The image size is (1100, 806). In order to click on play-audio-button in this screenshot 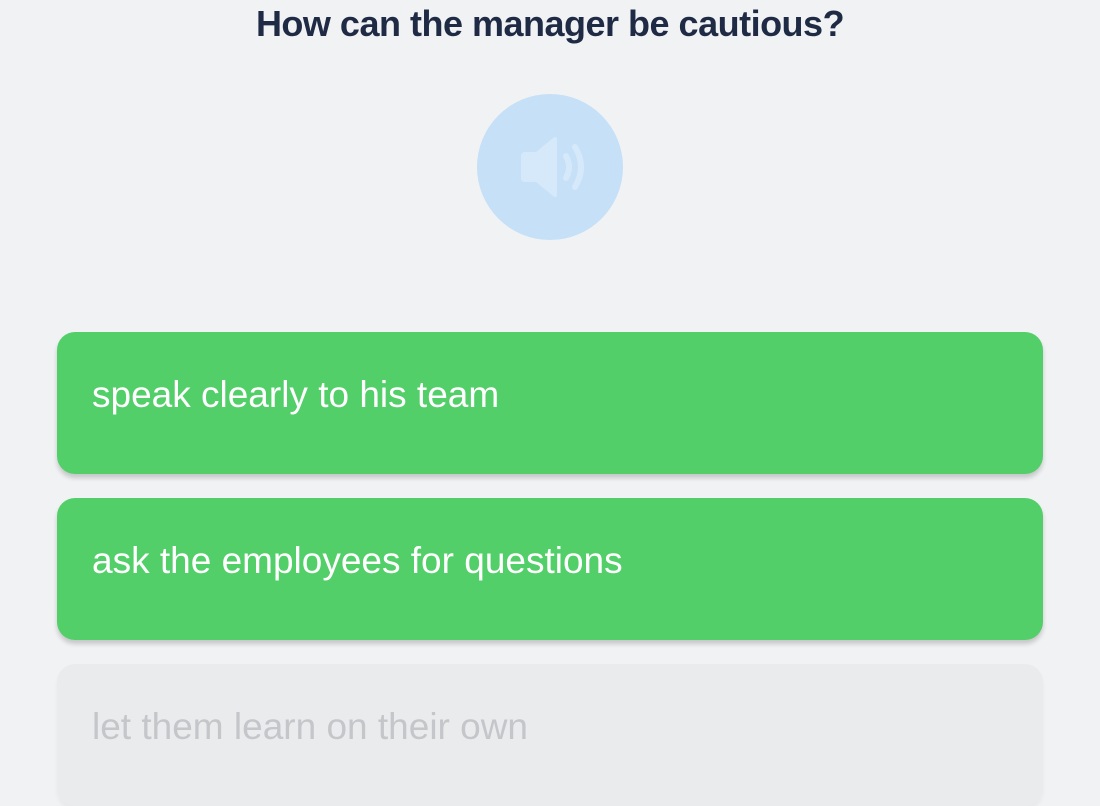, I will do `click(550, 167)`.